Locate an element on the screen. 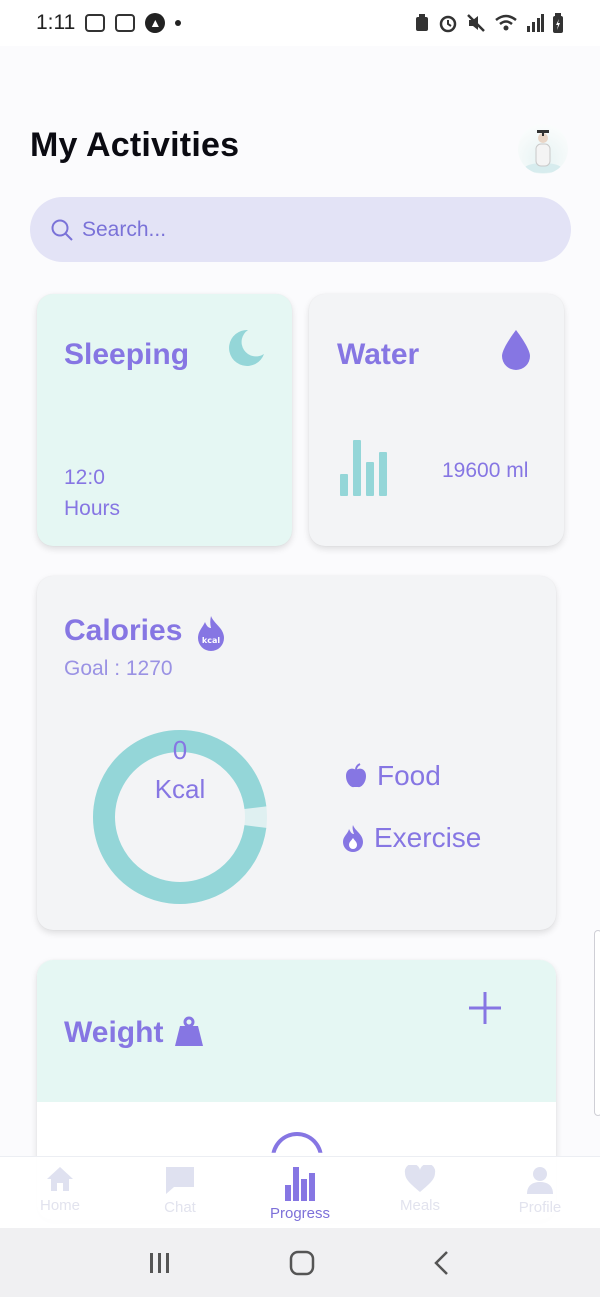 Image resolution: width=600 pixels, height=1297 pixels. legend-exercise: Exercise is located at coordinates (410, 838).